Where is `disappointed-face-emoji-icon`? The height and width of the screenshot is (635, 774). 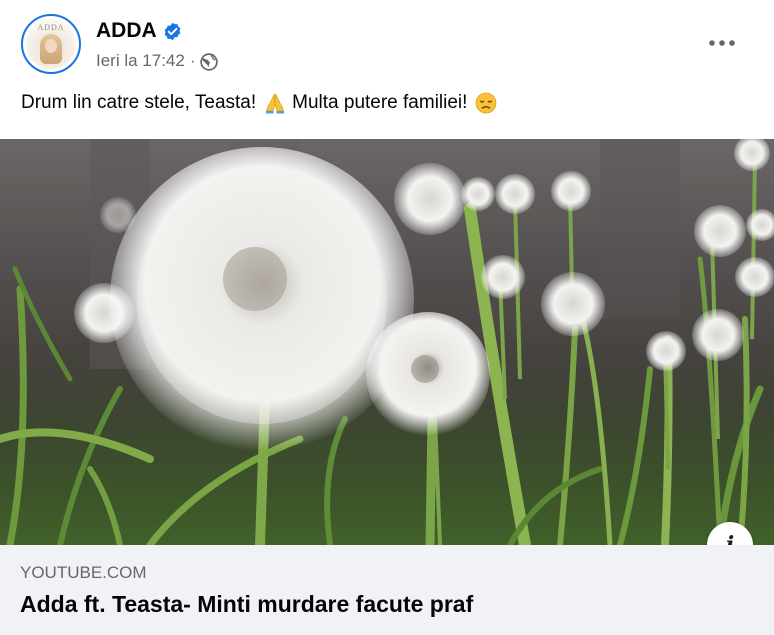 disappointed-face-emoji-icon is located at coordinates (486, 103).